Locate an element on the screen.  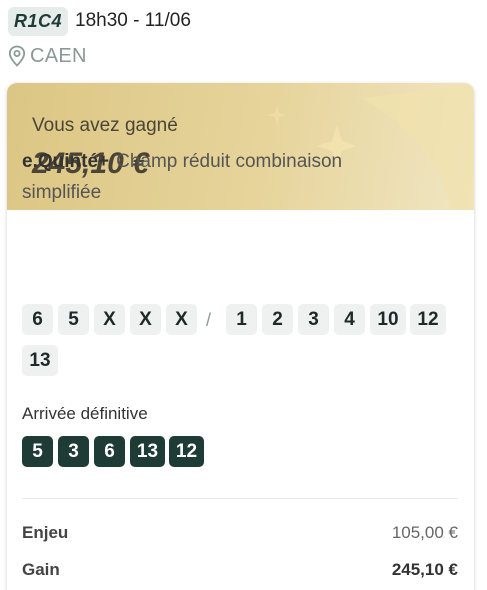
selection-chip: 13 is located at coordinates (40, 360).